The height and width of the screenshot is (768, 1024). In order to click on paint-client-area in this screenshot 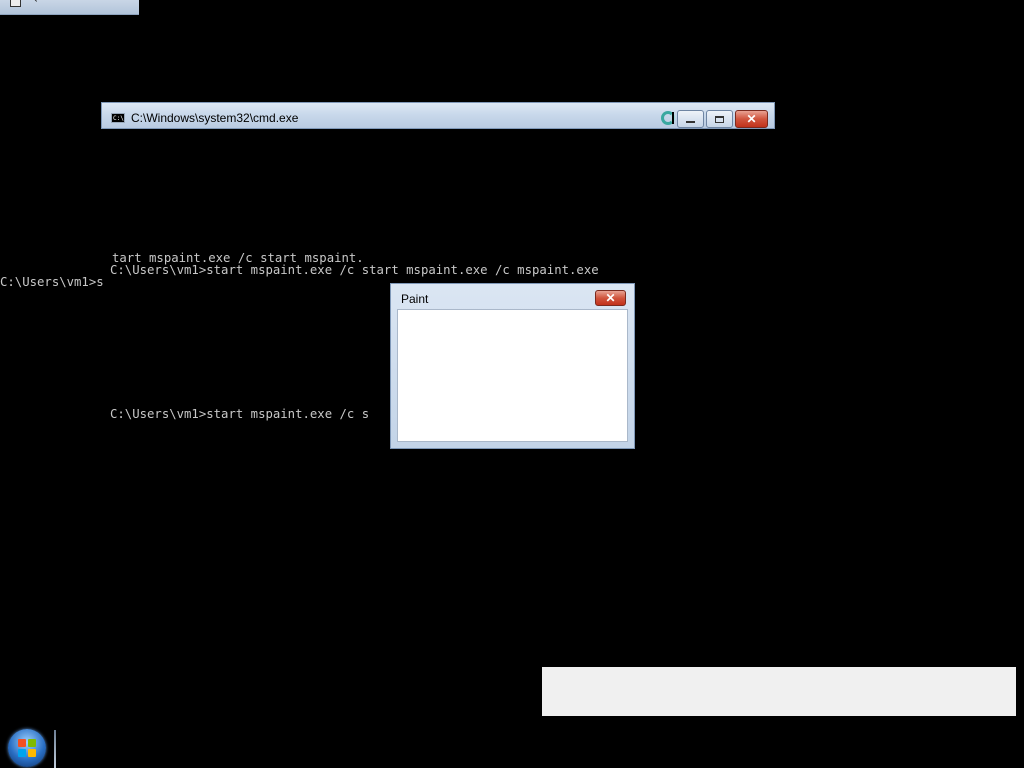, I will do `click(512, 375)`.